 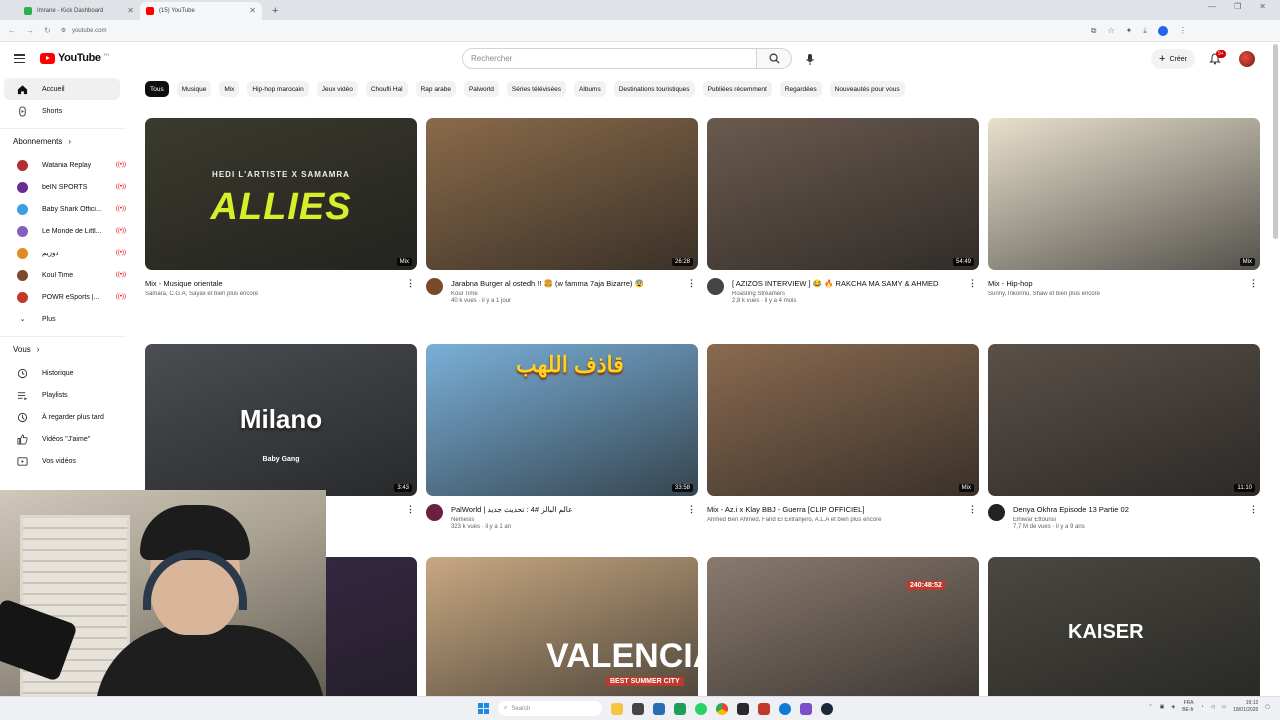 I want to click on browser-tab-youtube: (15) YouTube ✕, so click(x=201, y=11).